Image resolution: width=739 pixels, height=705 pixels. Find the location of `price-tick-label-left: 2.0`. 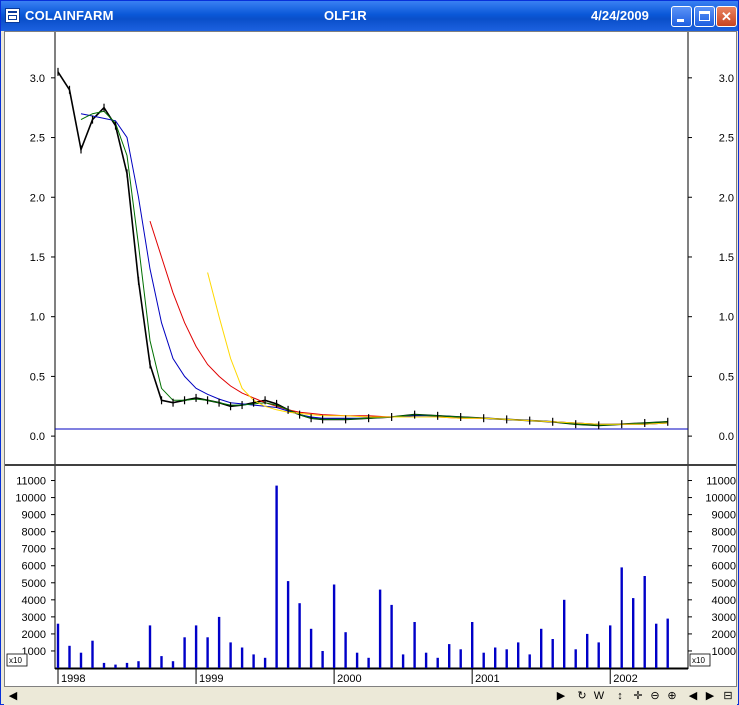

price-tick-label-left: 2.0 is located at coordinates (37, 198).